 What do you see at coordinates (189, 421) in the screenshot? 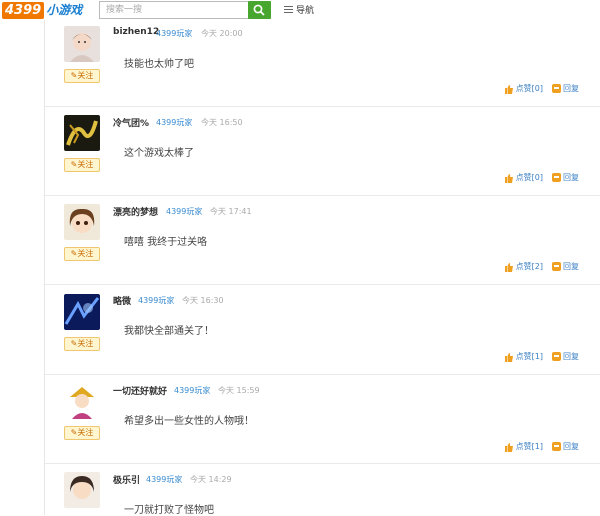
I see `comment-text: 希望多出一些女性的人物哦！` at bounding box center [189, 421].